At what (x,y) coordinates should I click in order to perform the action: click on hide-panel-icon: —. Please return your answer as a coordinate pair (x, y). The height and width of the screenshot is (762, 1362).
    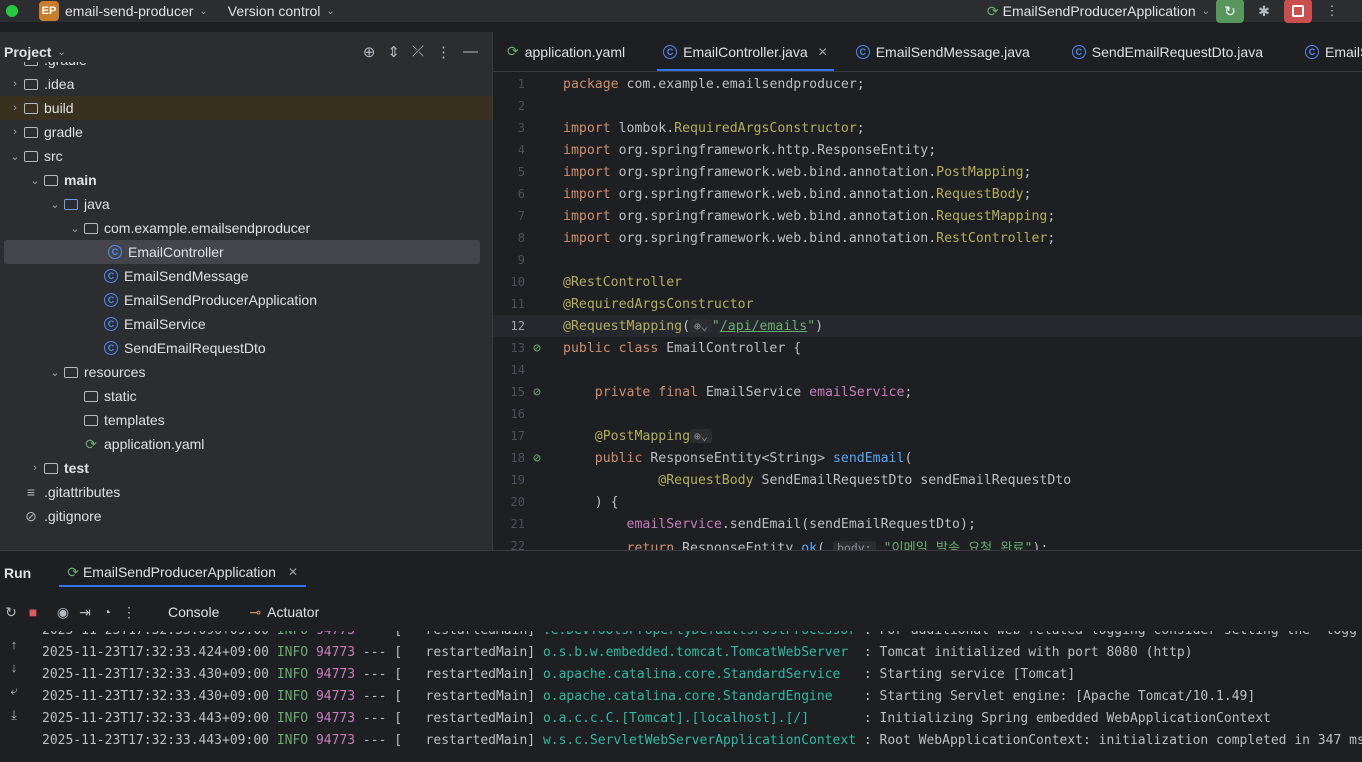
    Looking at the image, I should click on (470, 52).